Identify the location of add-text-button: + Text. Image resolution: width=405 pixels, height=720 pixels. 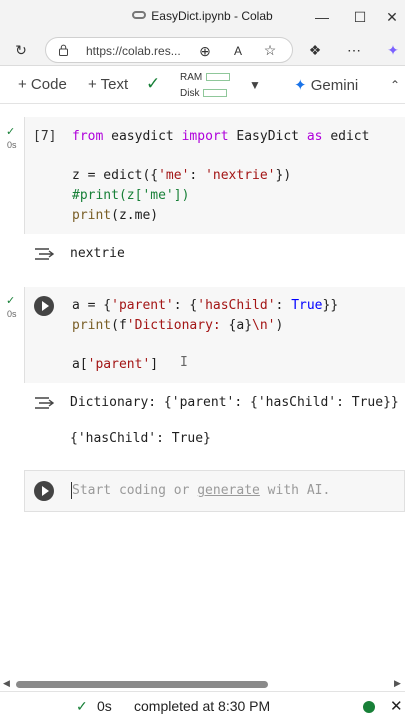
(108, 84).